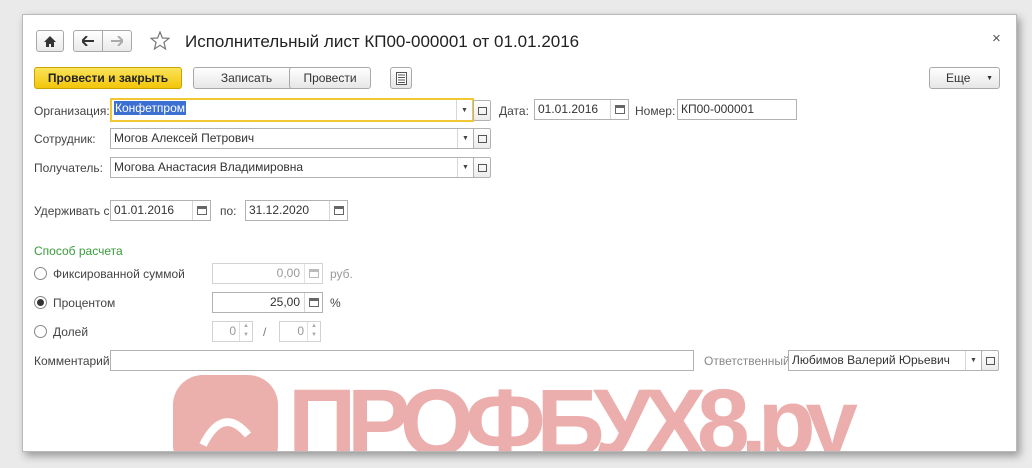 The image size is (1032, 468). I want to click on share-denominator-field: 0 ▲ ▼, so click(300, 331).